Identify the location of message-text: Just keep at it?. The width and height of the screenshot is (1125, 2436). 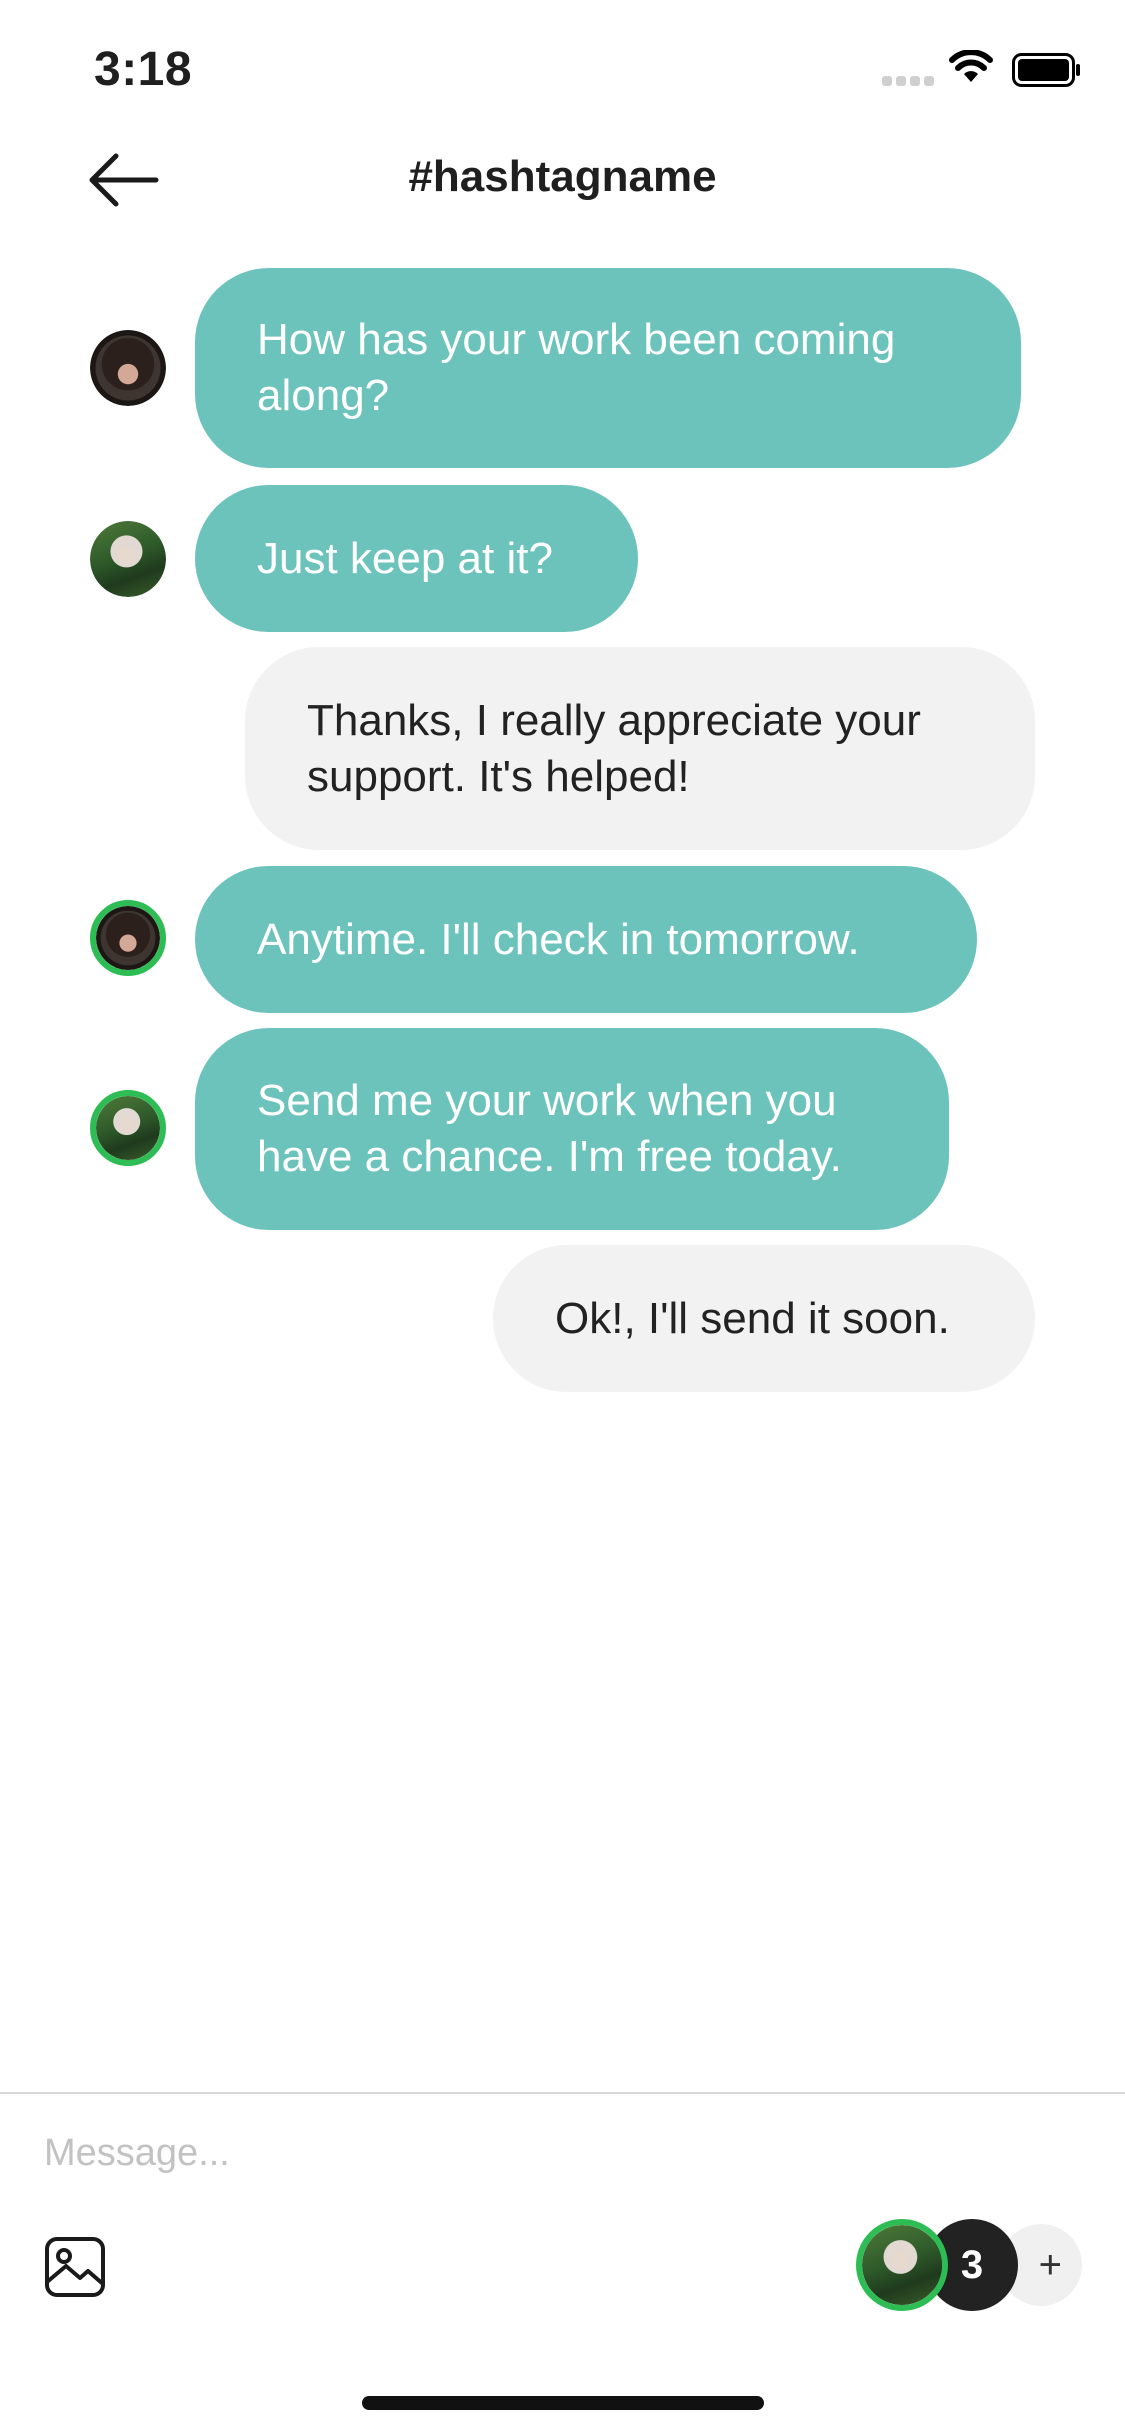
(405, 558).